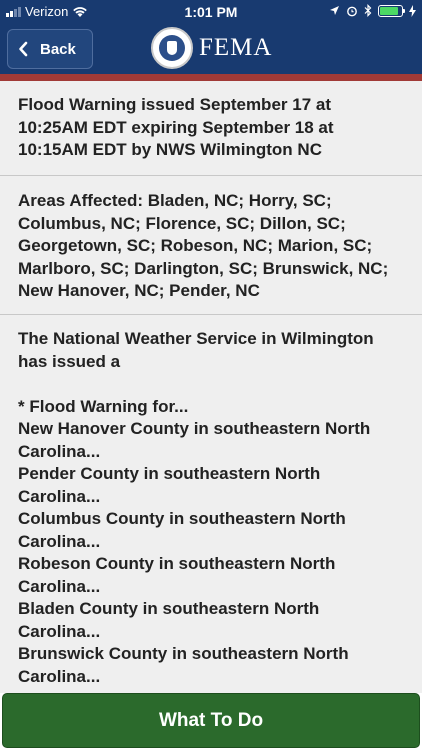 This screenshot has width=422, height=750. I want to click on status-bar: Verizon 1:01 PM, so click(211, 11).